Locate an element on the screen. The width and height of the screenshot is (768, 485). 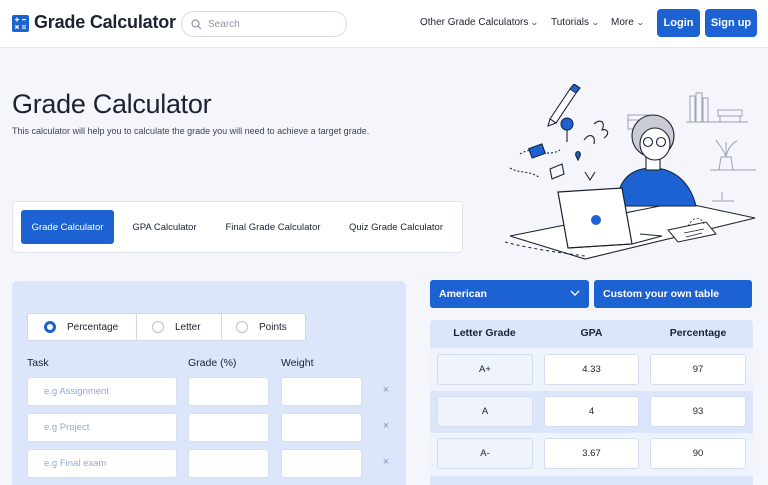
tab-gpa-calculator: GPA Calculator is located at coordinates (164, 227).